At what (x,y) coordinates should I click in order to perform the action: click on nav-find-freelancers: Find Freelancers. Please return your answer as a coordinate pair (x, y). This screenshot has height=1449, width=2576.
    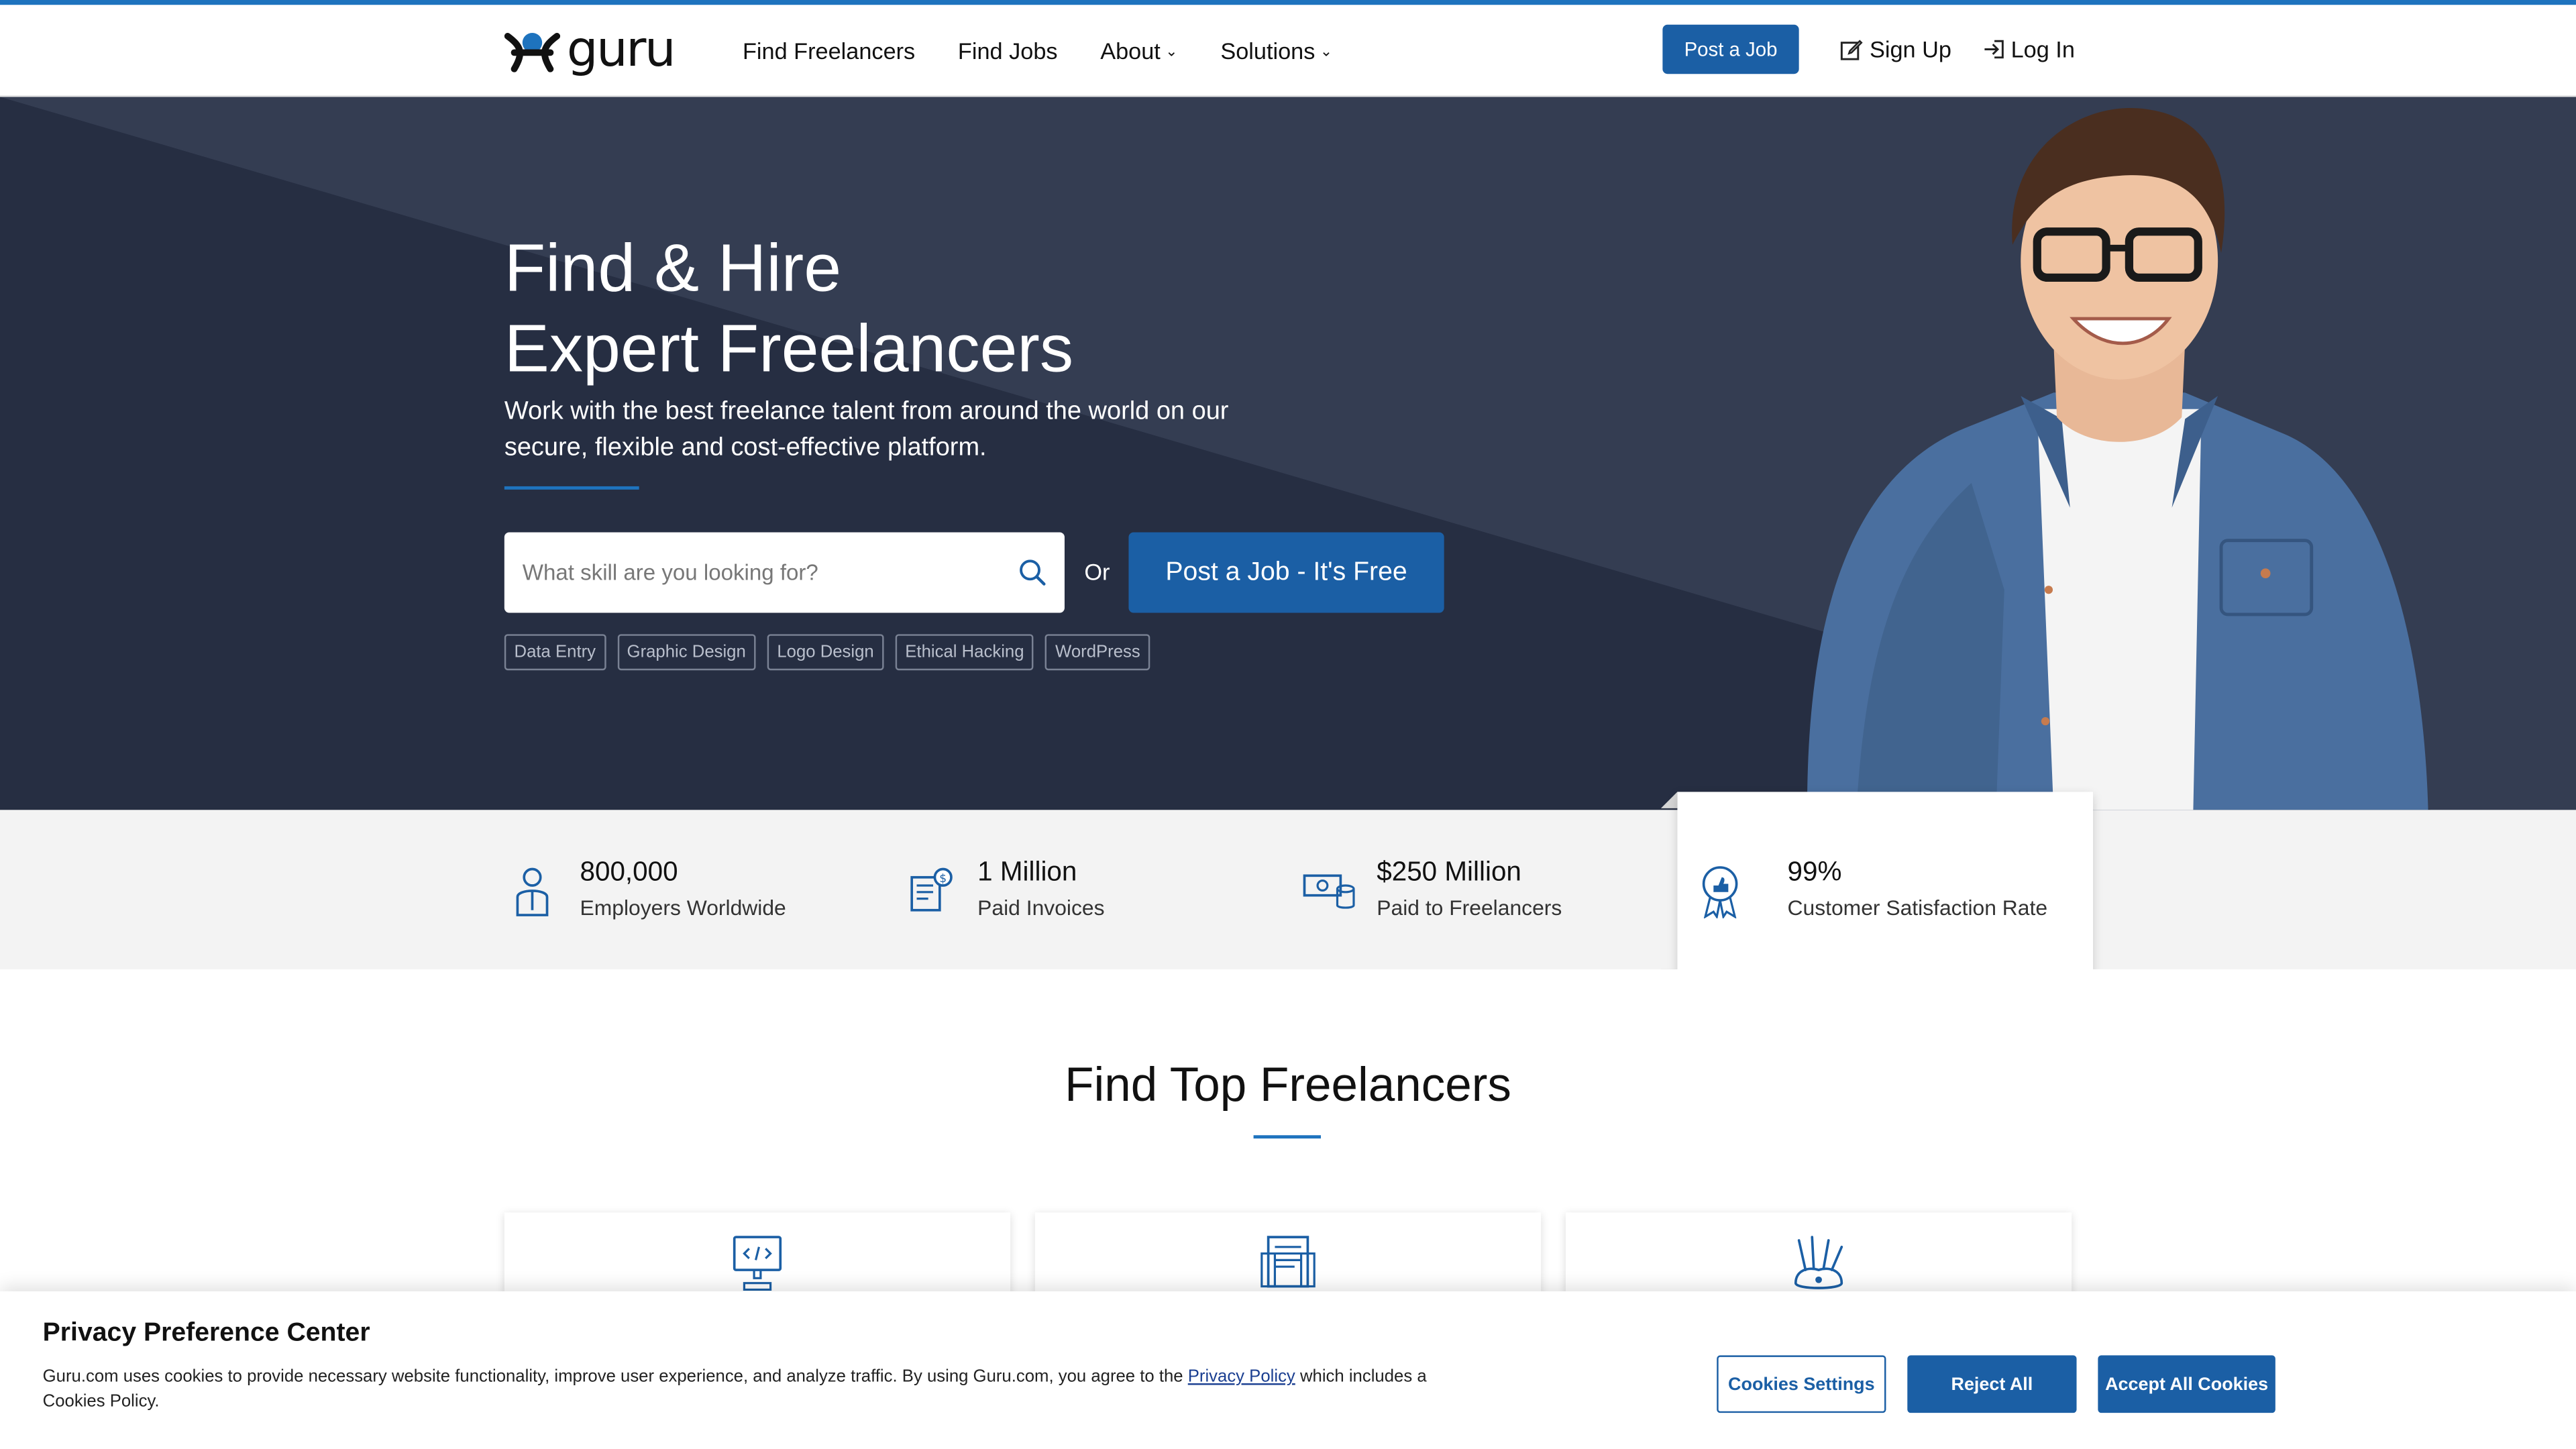
    Looking at the image, I should click on (829, 51).